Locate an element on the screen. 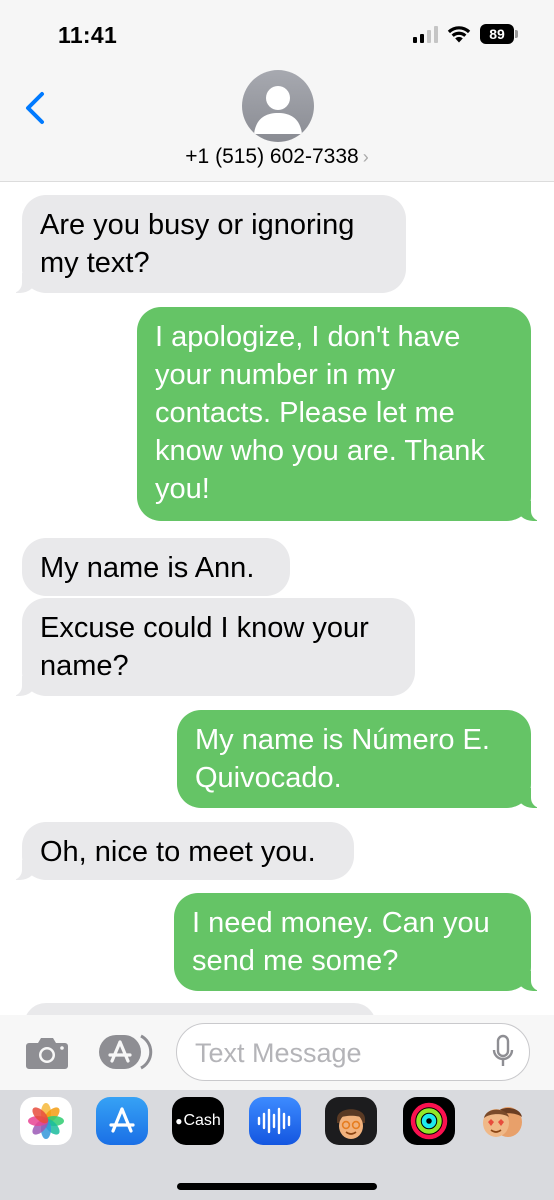 This screenshot has height=1200, width=554. apple-logo-icon: ● is located at coordinates (179, 1121).